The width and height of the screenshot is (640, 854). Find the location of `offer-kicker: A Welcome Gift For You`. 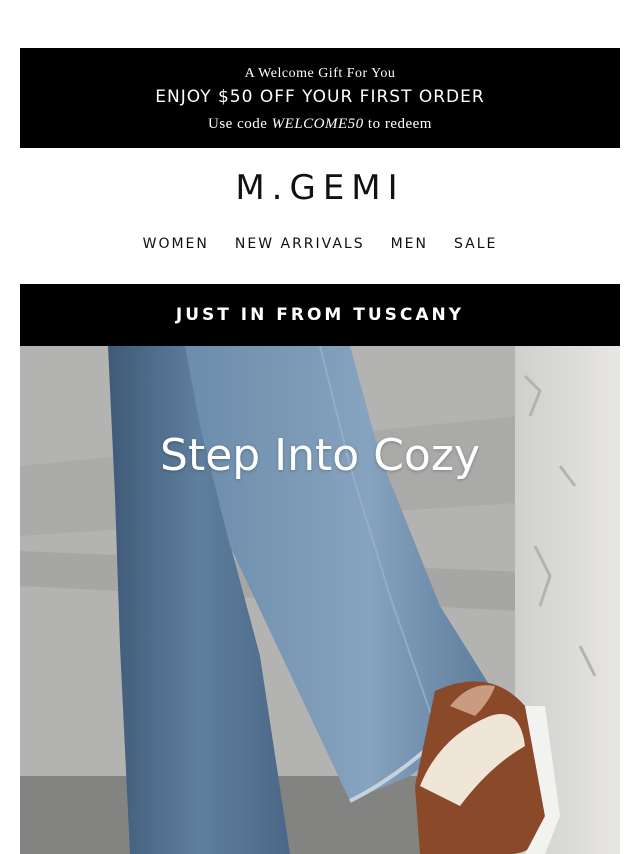

offer-kicker: A Welcome Gift For You is located at coordinates (320, 73).